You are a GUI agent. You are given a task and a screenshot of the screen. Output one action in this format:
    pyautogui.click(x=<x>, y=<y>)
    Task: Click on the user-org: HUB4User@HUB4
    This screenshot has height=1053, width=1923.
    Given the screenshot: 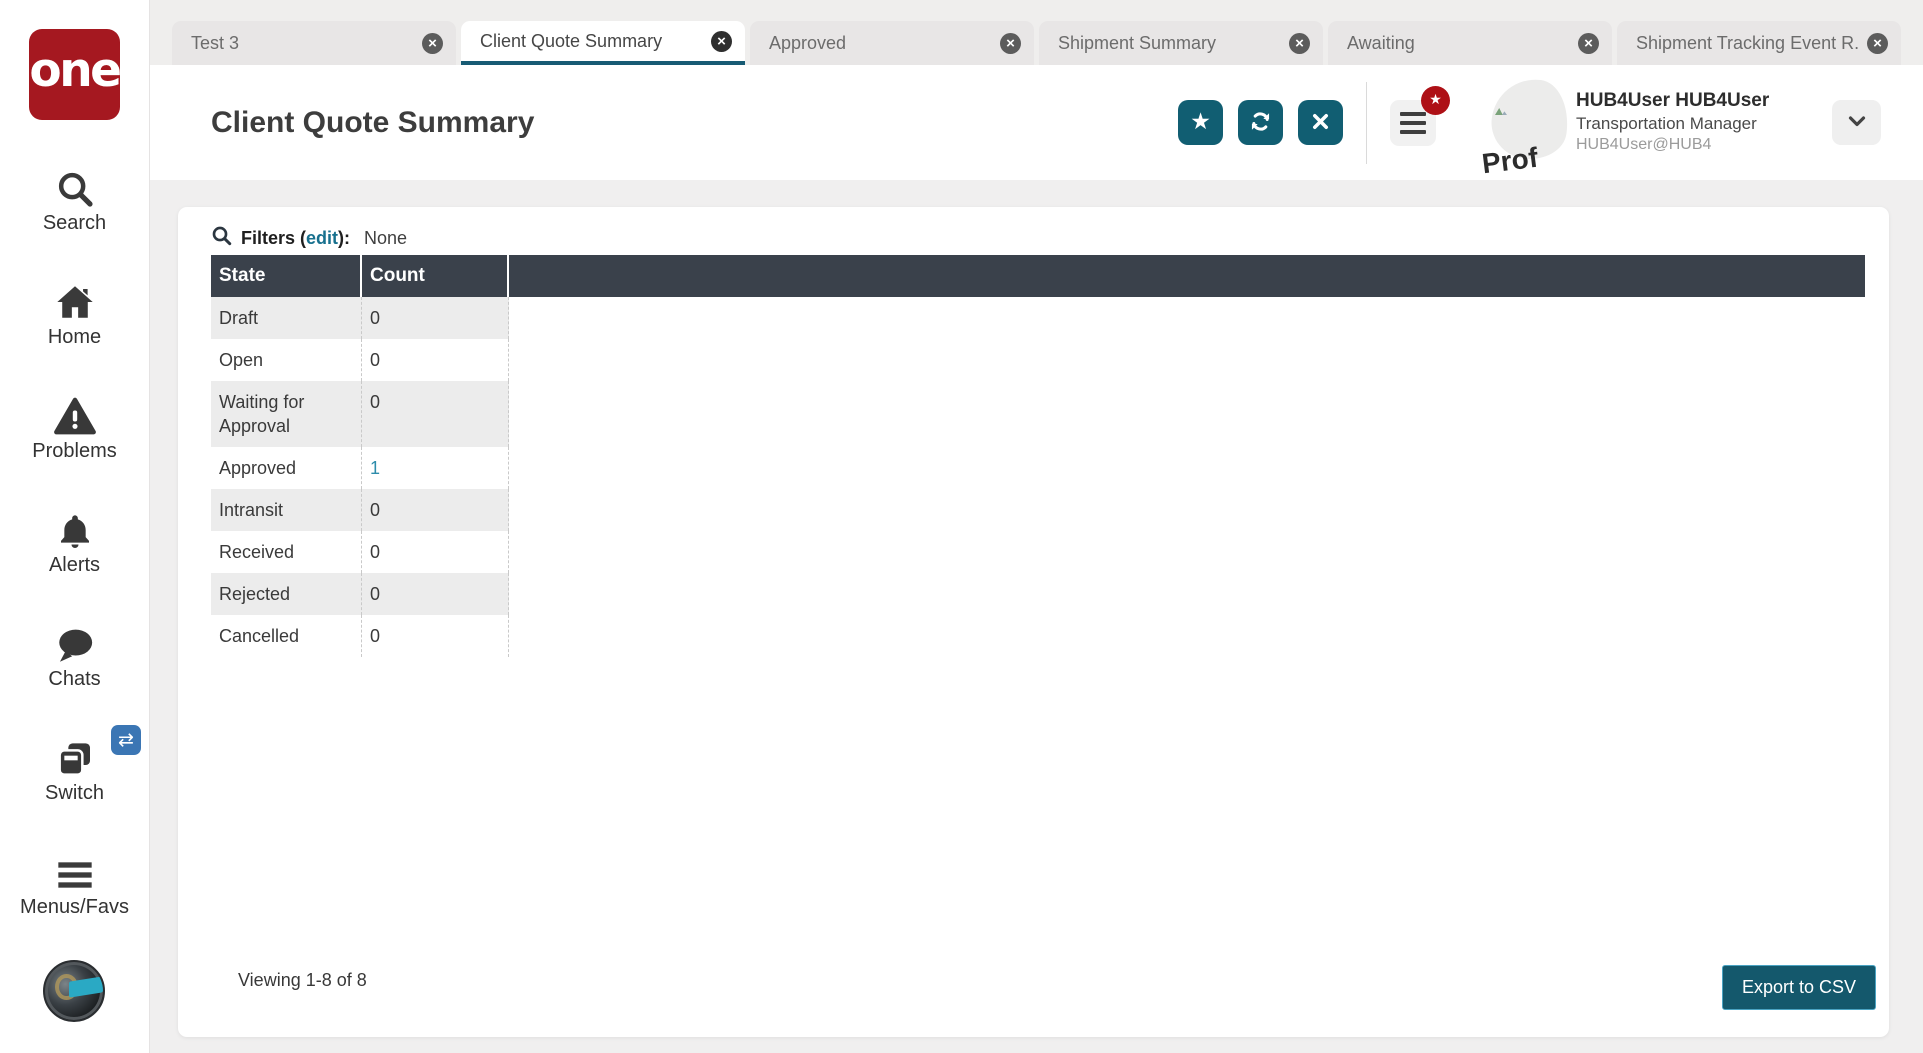 What is the action you would take?
    pyautogui.click(x=1644, y=145)
    